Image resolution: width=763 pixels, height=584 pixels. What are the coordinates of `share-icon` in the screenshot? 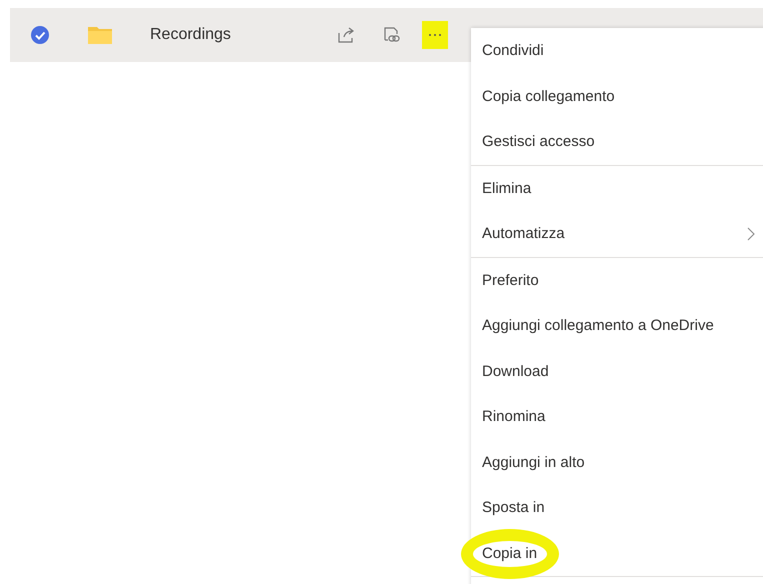 It's located at (346, 35).